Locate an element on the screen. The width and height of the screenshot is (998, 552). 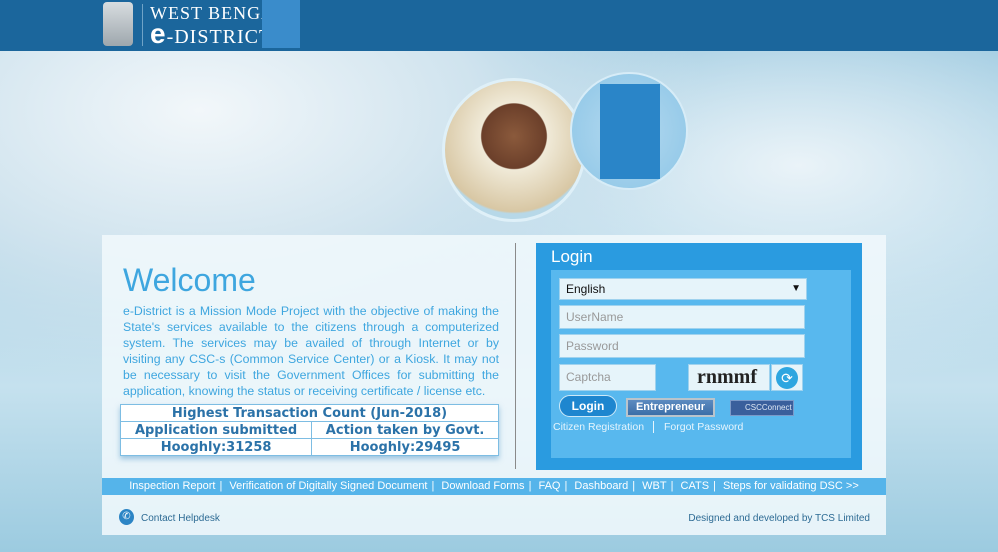
nav-steps-dsc: Steps for validating DSC >> is located at coordinates (791, 486).